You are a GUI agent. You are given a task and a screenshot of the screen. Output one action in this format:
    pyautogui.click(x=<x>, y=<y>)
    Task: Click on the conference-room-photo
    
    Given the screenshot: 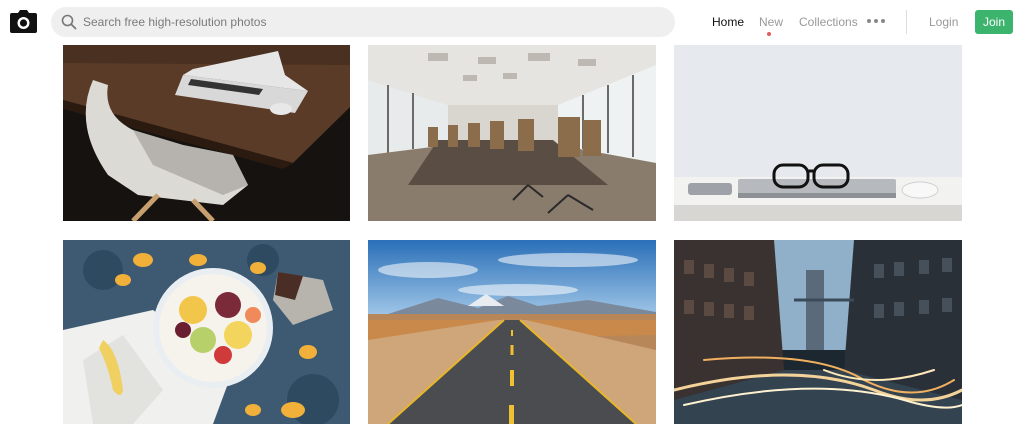 What is the action you would take?
    pyautogui.click(x=512, y=133)
    